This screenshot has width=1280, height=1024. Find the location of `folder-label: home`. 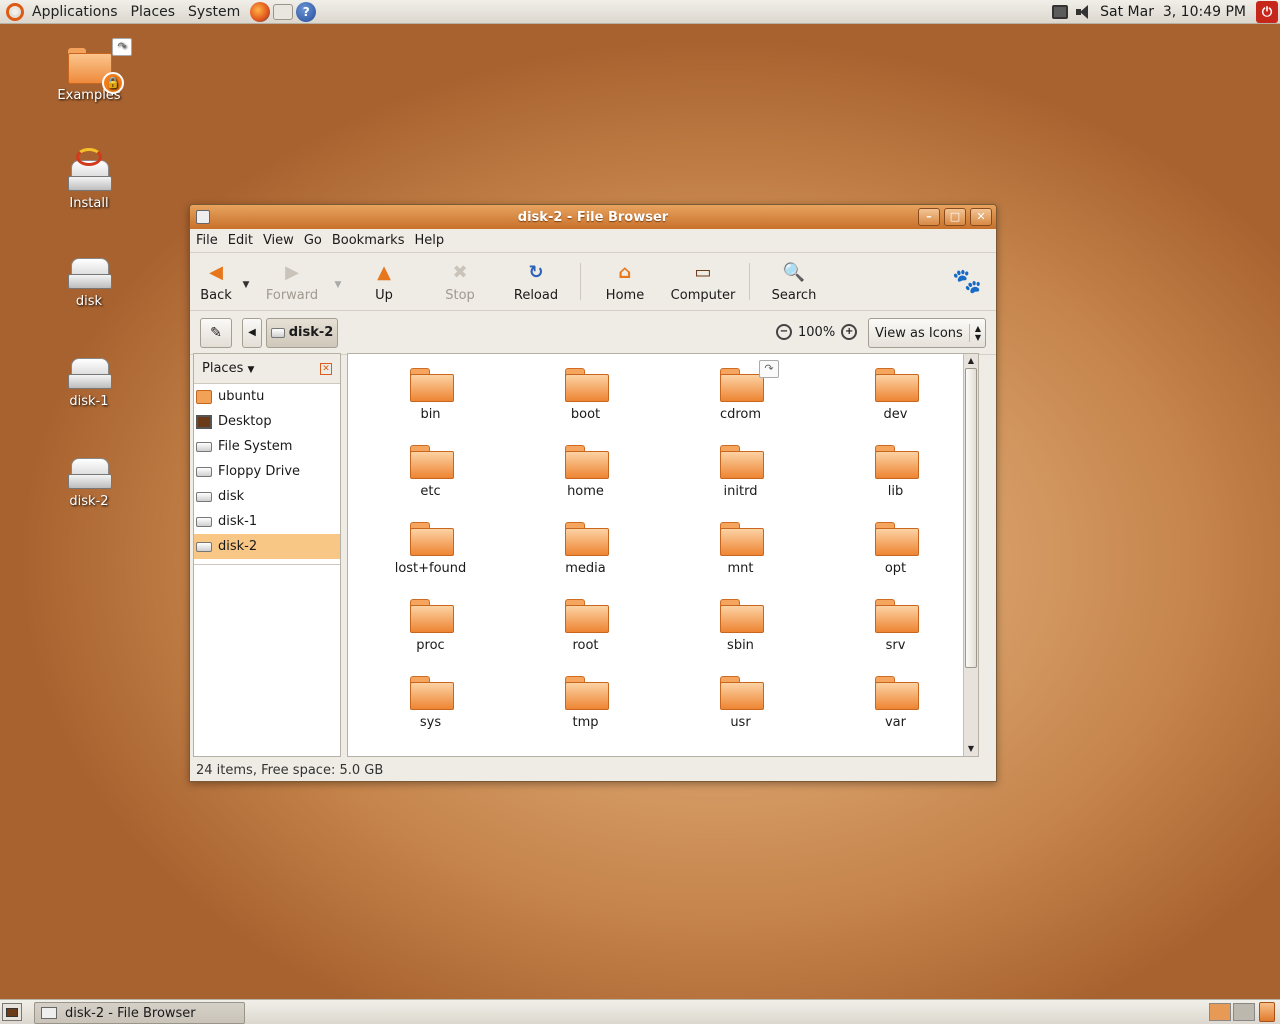

folder-label: home is located at coordinates (585, 491).